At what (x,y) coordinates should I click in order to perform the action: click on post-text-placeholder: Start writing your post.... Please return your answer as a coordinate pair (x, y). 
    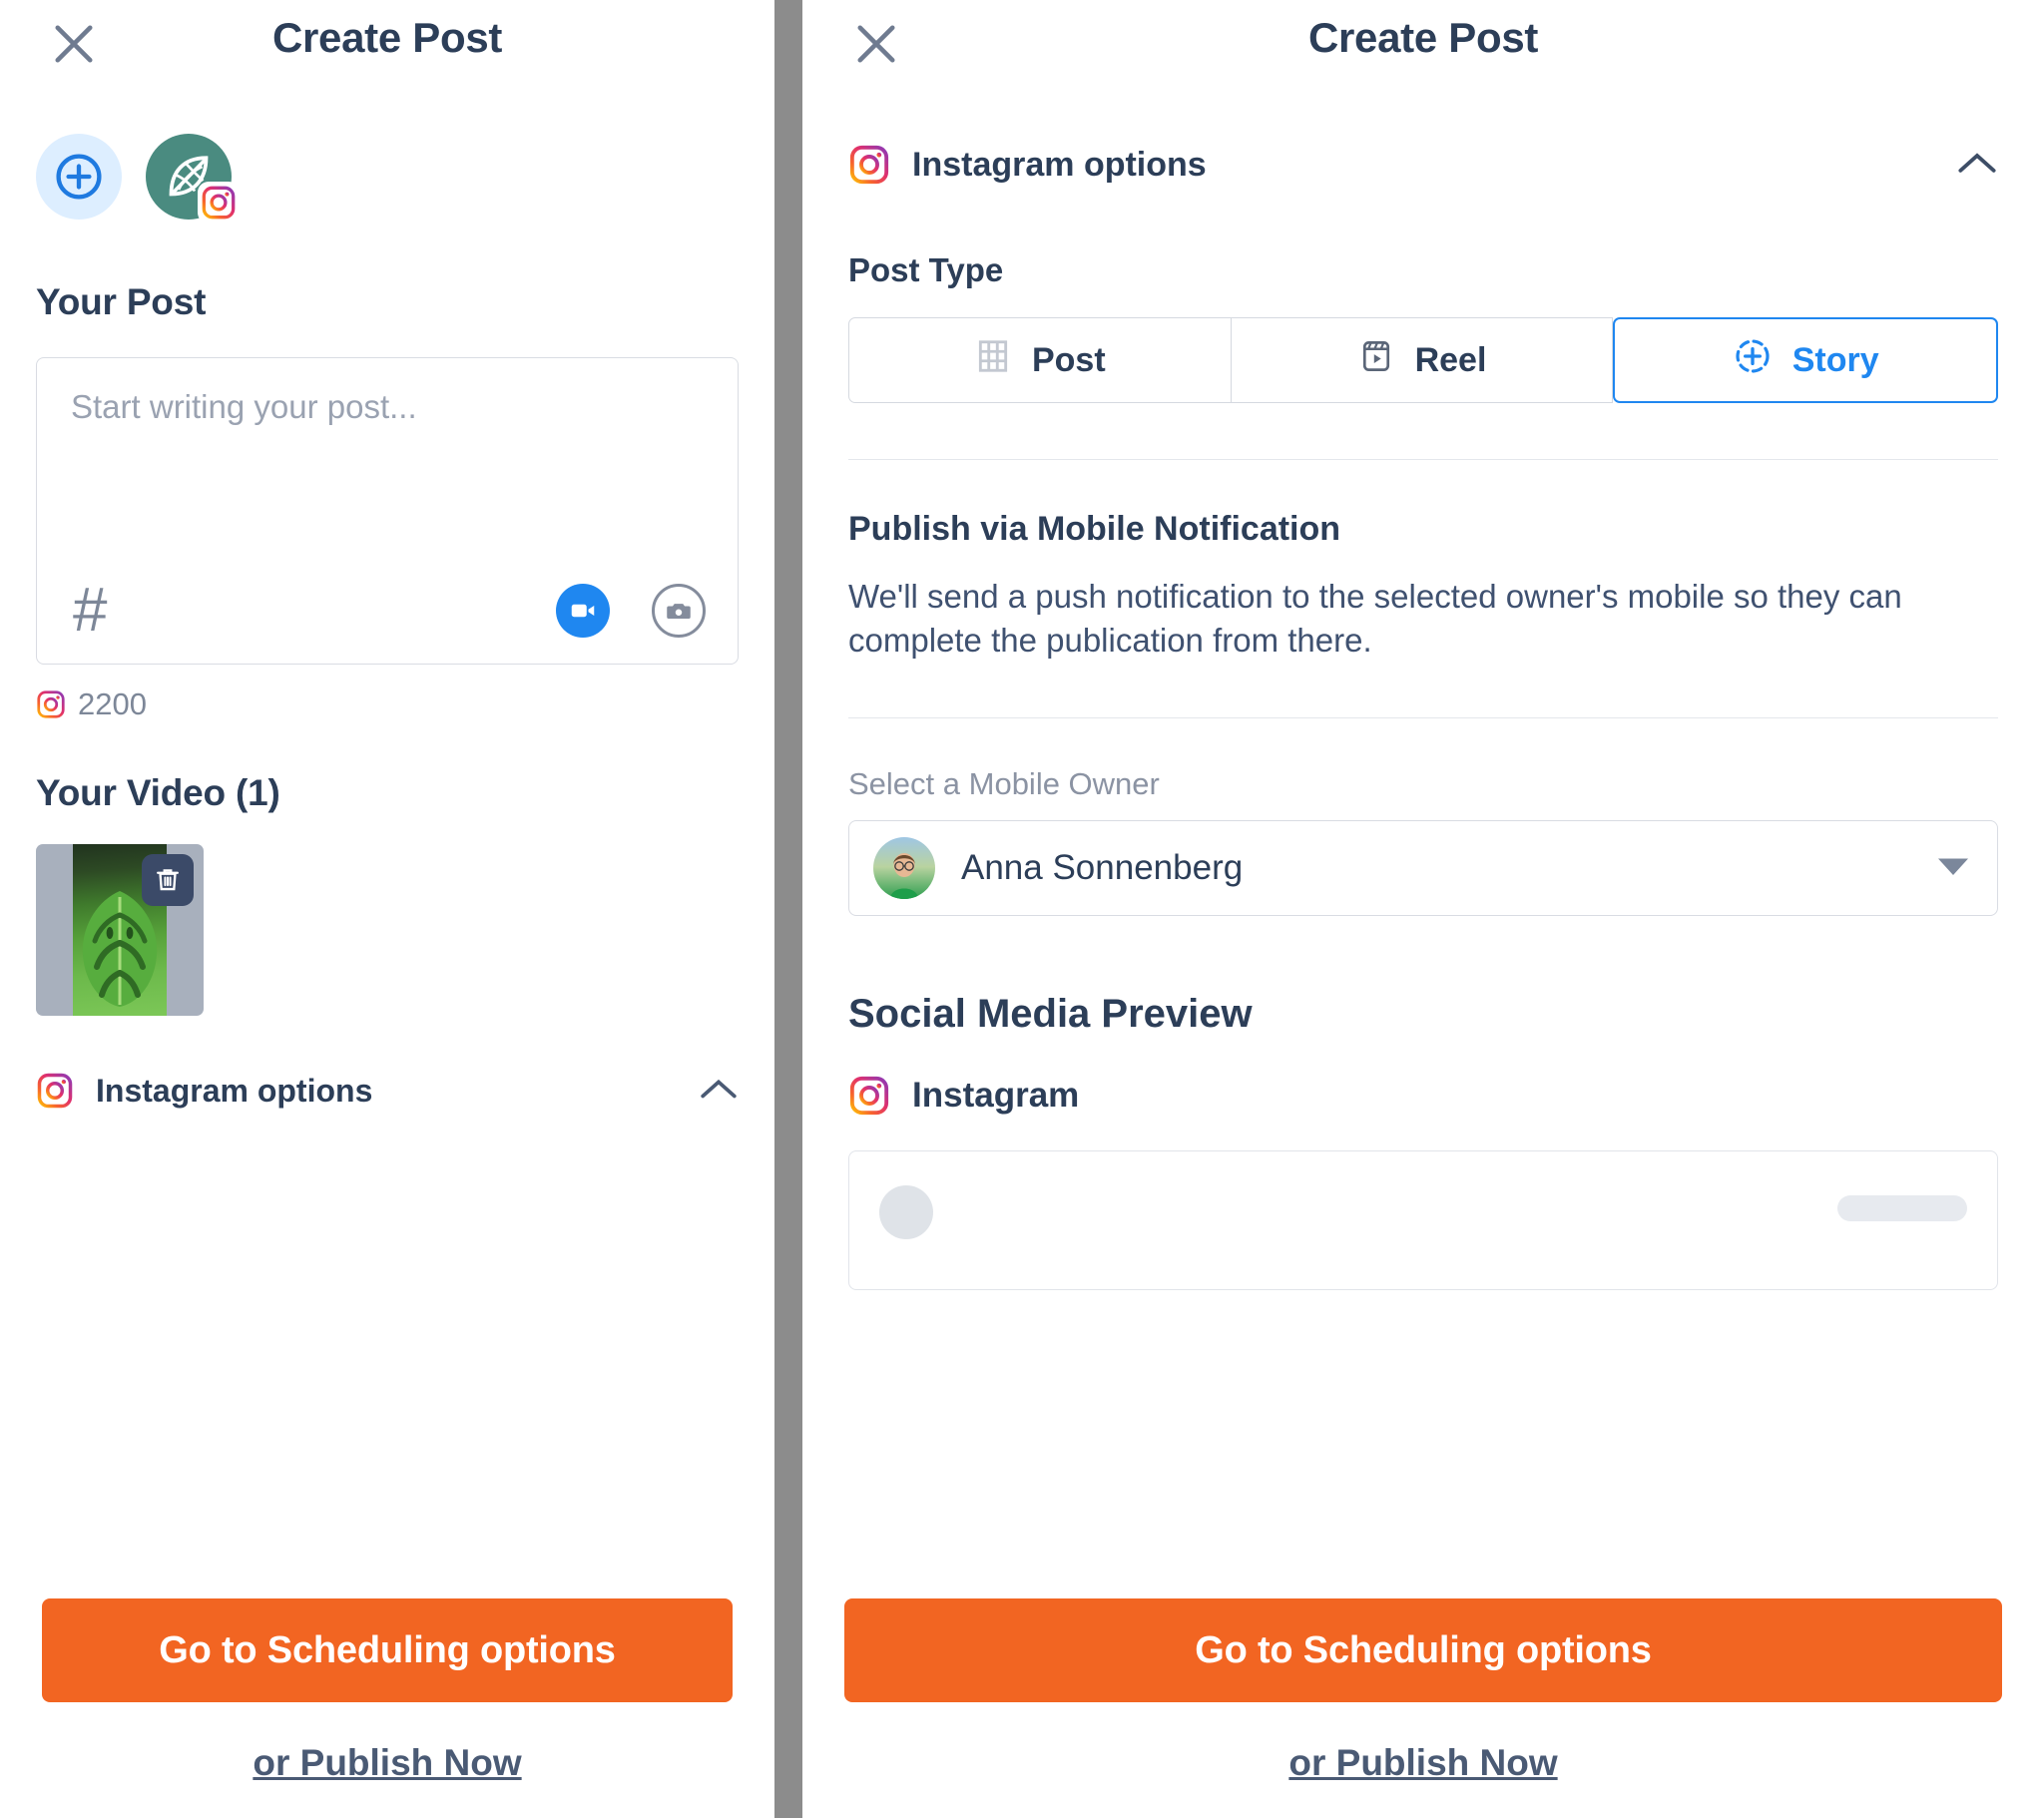
    Looking at the image, I should click on (244, 406).